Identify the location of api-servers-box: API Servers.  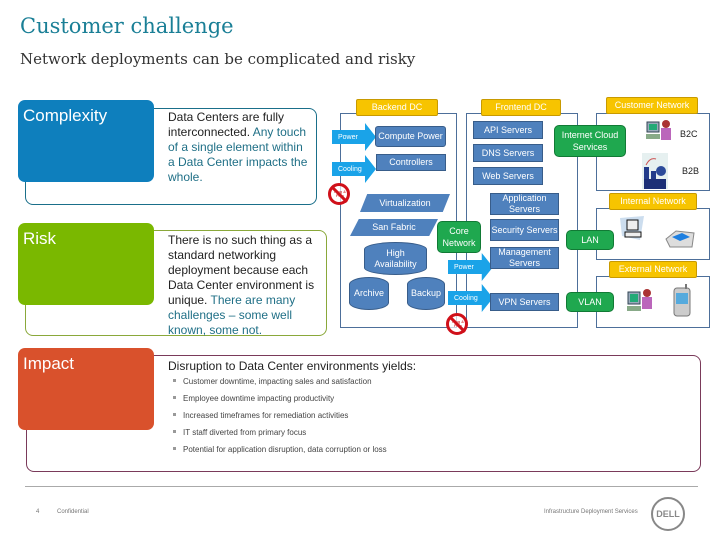
(508, 130).